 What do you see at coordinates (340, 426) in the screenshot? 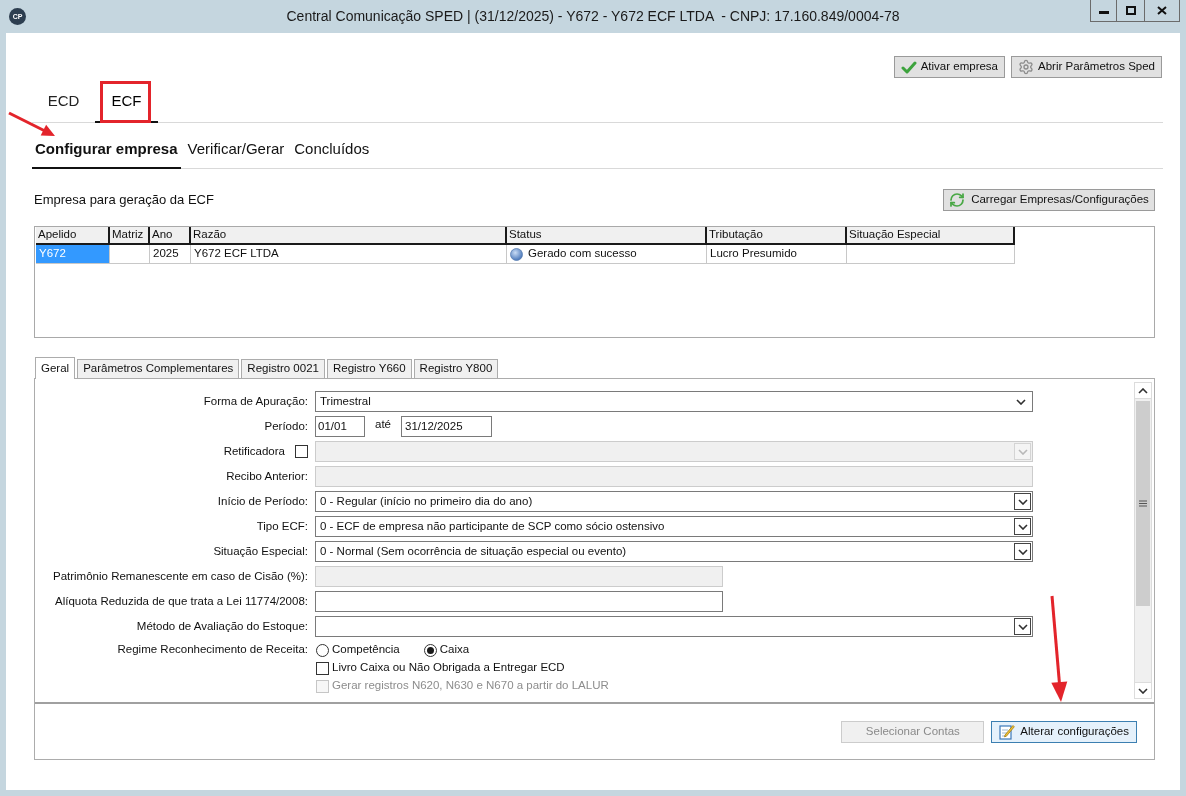
I see `date-field: 01/01` at bounding box center [340, 426].